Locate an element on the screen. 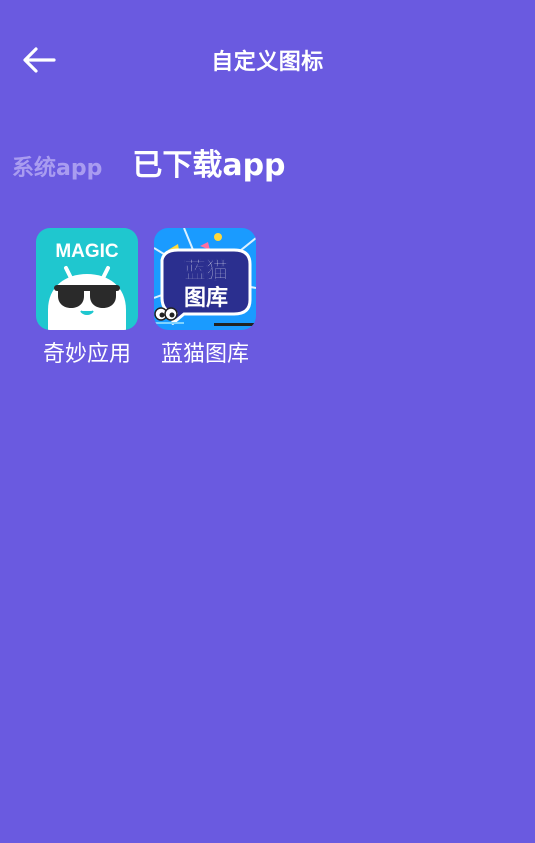 The width and height of the screenshot is (535, 843). tab-downloaded-apps: 已下载app is located at coordinates (208, 165).